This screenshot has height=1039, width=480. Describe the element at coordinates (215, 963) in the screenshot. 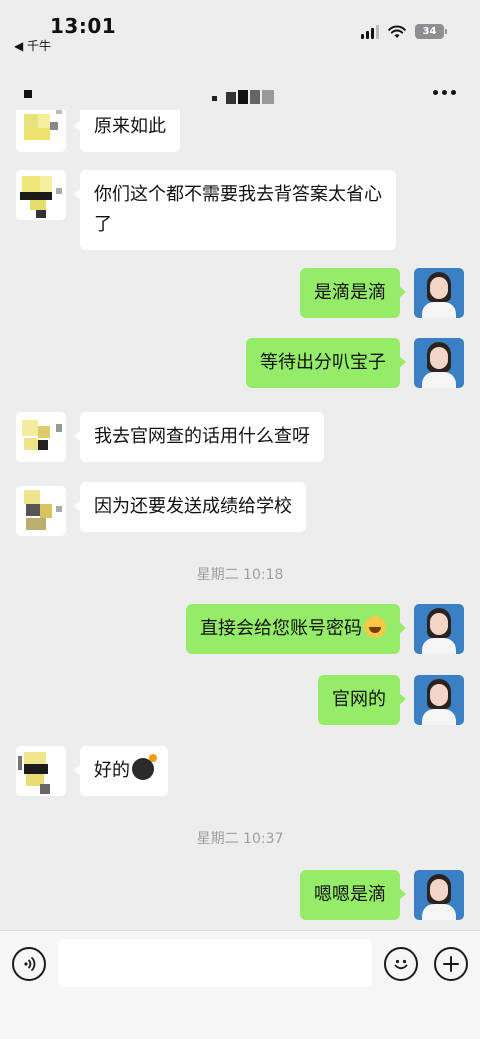

I see `message-input` at that location.